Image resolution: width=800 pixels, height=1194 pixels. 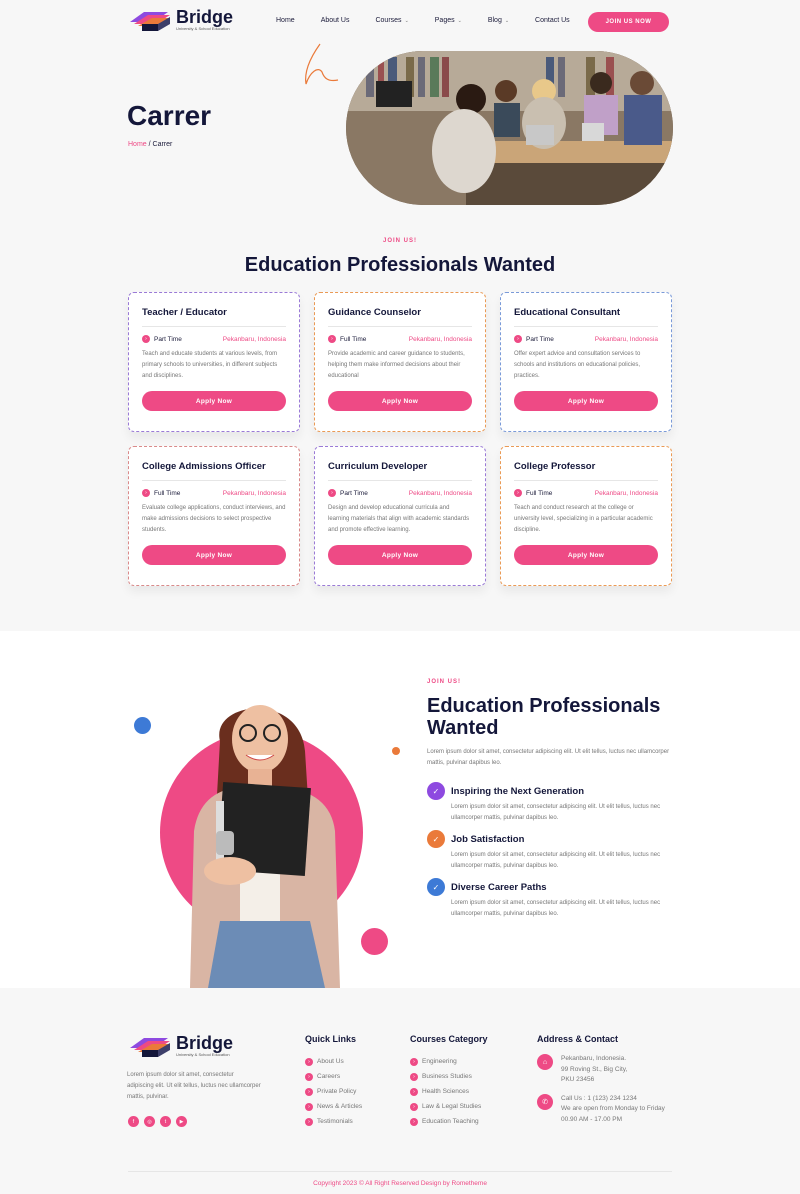 I want to click on twitter-icon: t, so click(x=165, y=1121).